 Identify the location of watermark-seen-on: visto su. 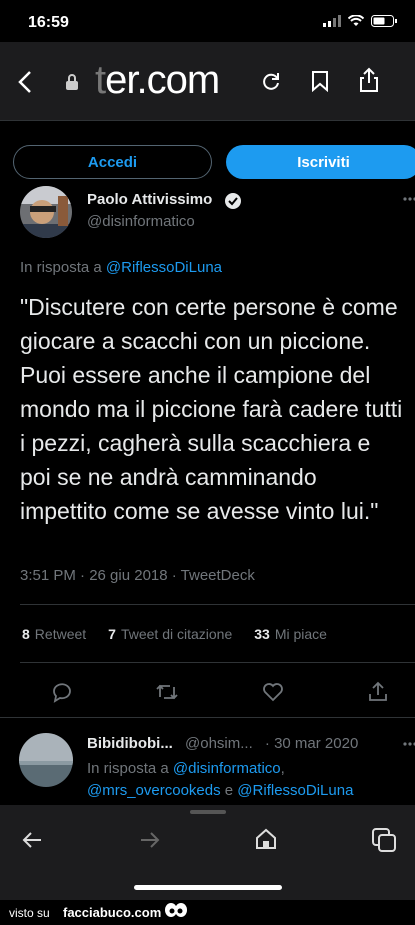
(29, 913).